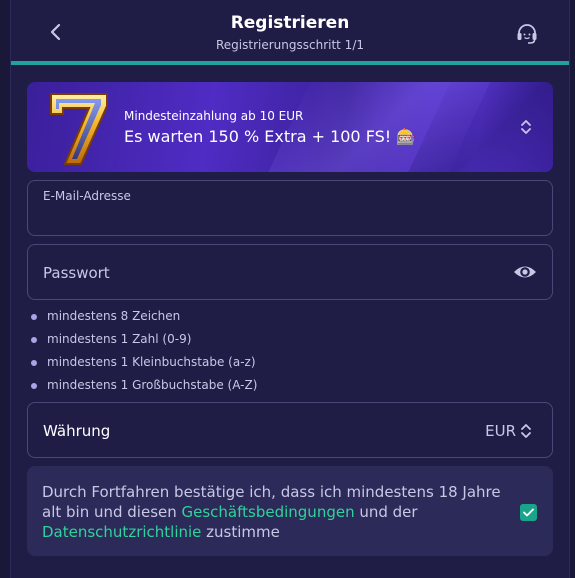 The image size is (575, 578). What do you see at coordinates (144, 388) in the screenshot?
I see `password-rule: mindestens 1 Großbuchstabe (A-Z)` at bounding box center [144, 388].